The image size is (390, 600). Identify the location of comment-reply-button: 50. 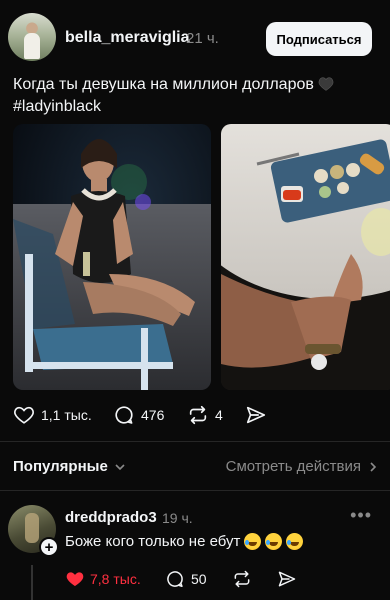
(186, 579).